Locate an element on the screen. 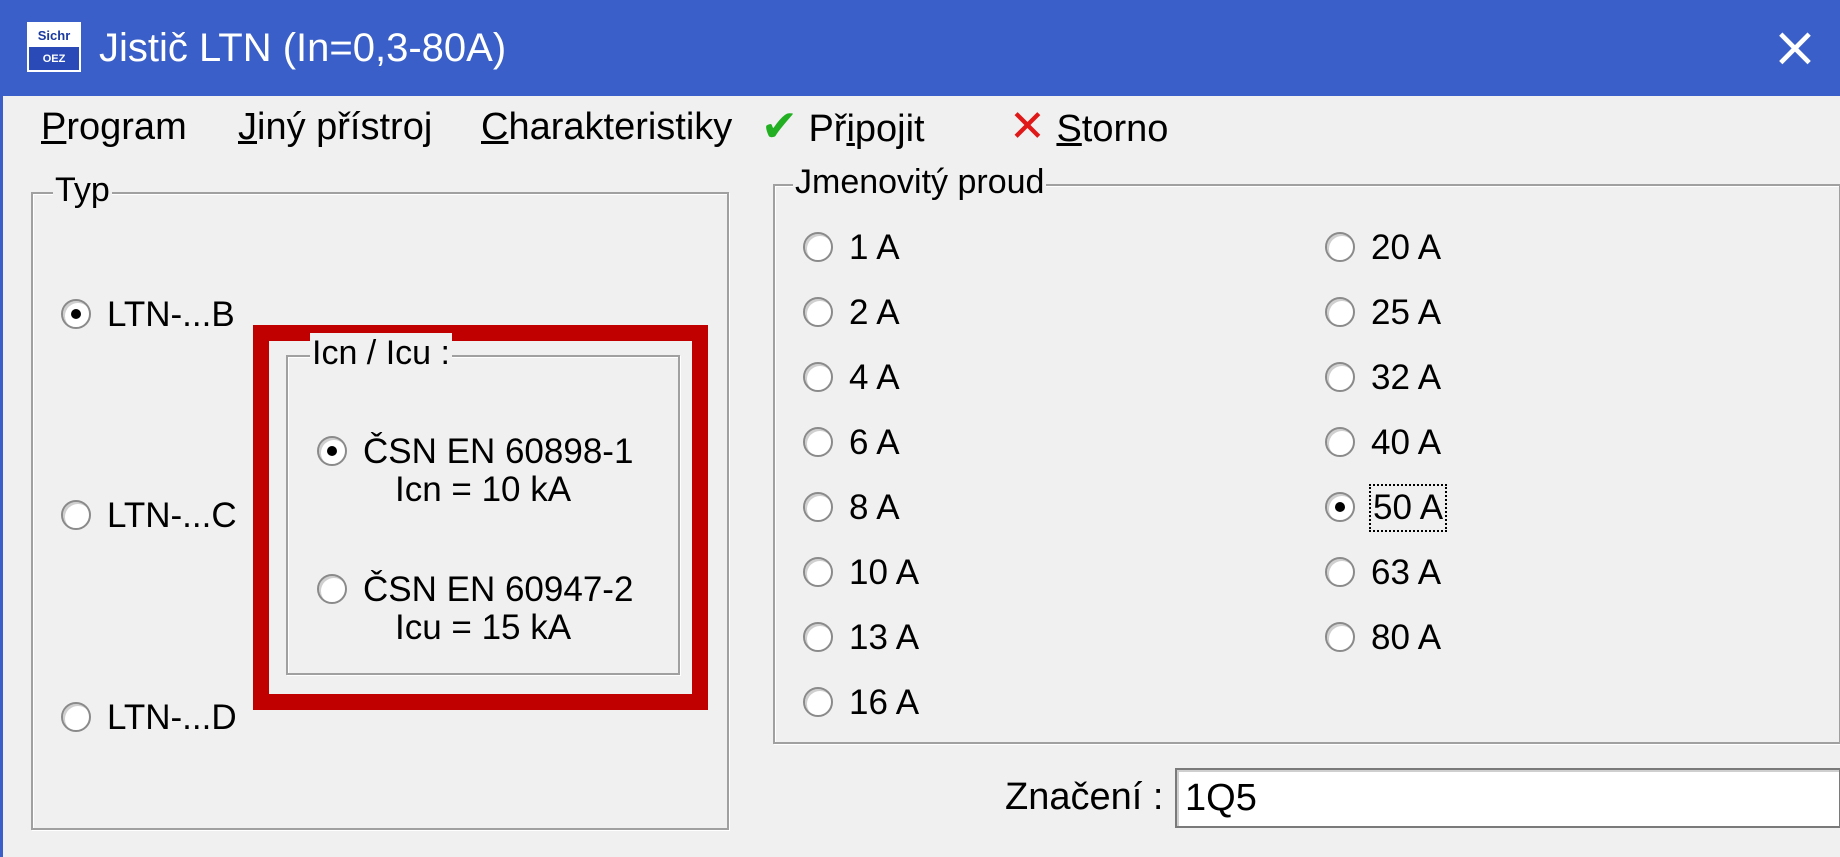  radio-label: 16 A is located at coordinates (884, 702).